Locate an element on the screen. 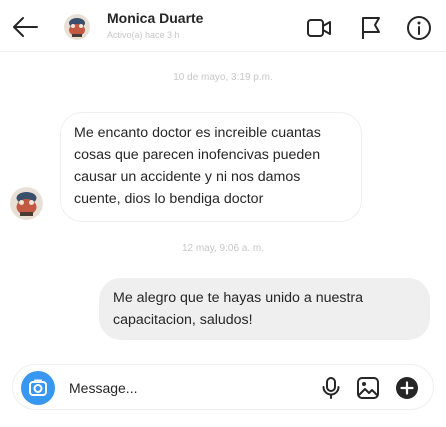 The width and height of the screenshot is (446, 427). chat-header: Monica Duarte Activo(a) hace 3 h is located at coordinates (223, 26).